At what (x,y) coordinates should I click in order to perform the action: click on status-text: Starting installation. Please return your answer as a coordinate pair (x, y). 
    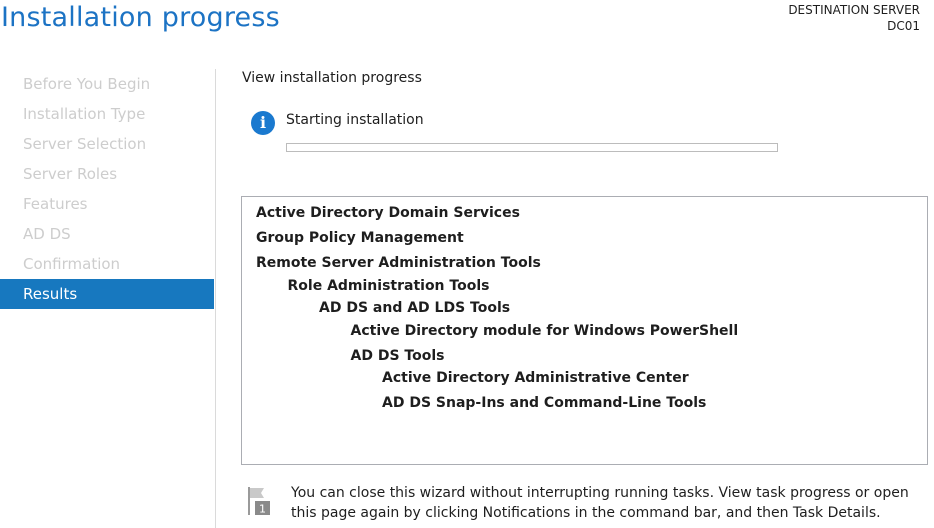
    Looking at the image, I should click on (355, 120).